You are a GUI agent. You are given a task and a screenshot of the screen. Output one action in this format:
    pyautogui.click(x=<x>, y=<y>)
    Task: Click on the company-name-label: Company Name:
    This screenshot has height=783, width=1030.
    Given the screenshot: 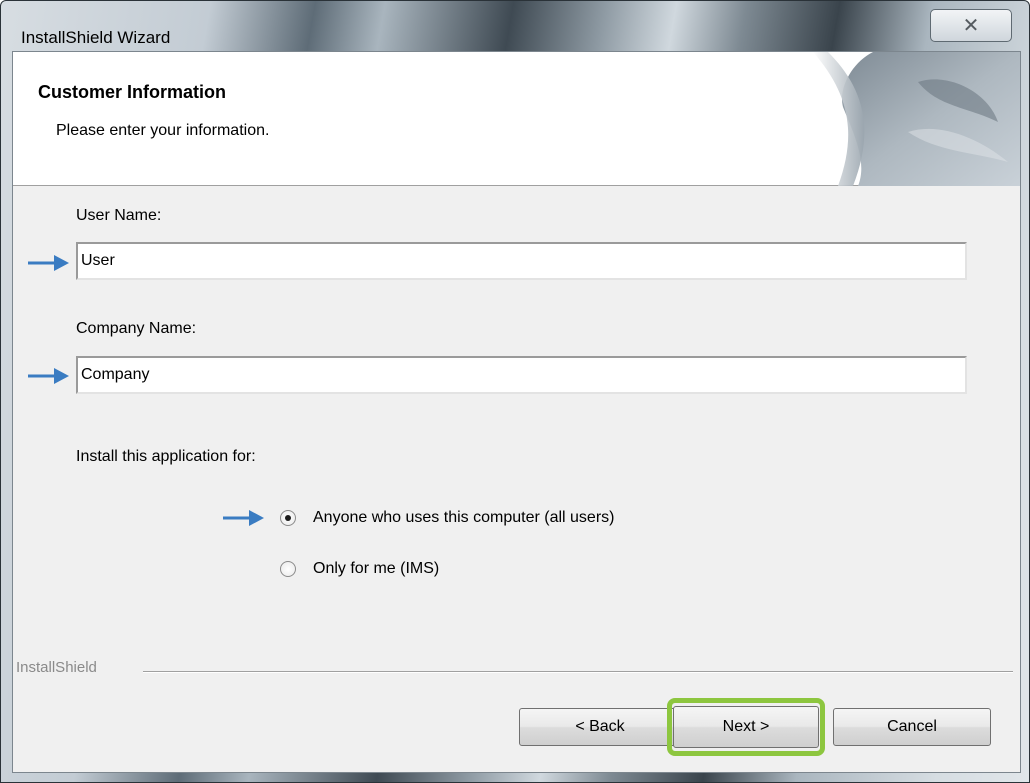 What is the action you would take?
    pyautogui.click(x=136, y=328)
    